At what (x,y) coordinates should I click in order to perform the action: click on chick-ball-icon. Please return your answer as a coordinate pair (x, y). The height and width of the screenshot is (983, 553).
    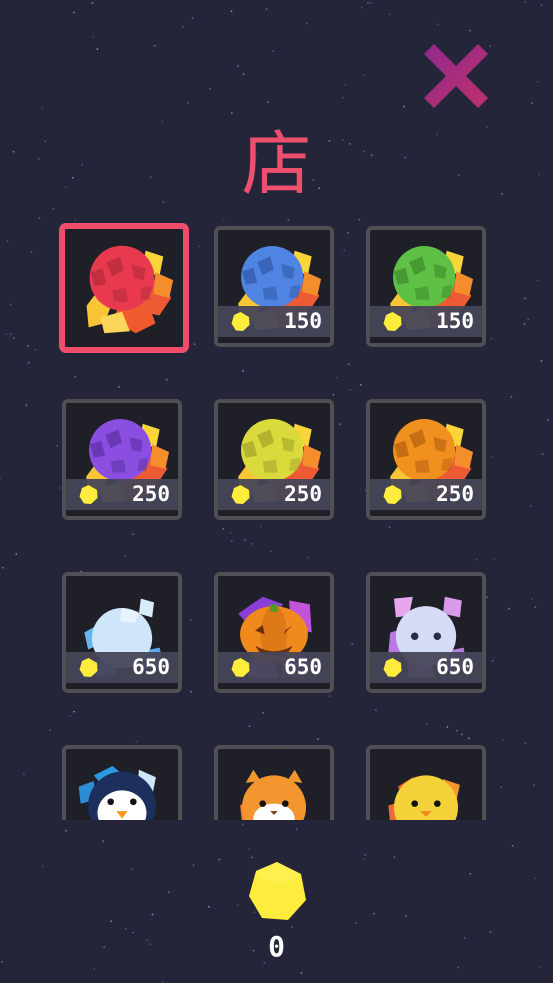
    Looking at the image, I should click on (424, 797).